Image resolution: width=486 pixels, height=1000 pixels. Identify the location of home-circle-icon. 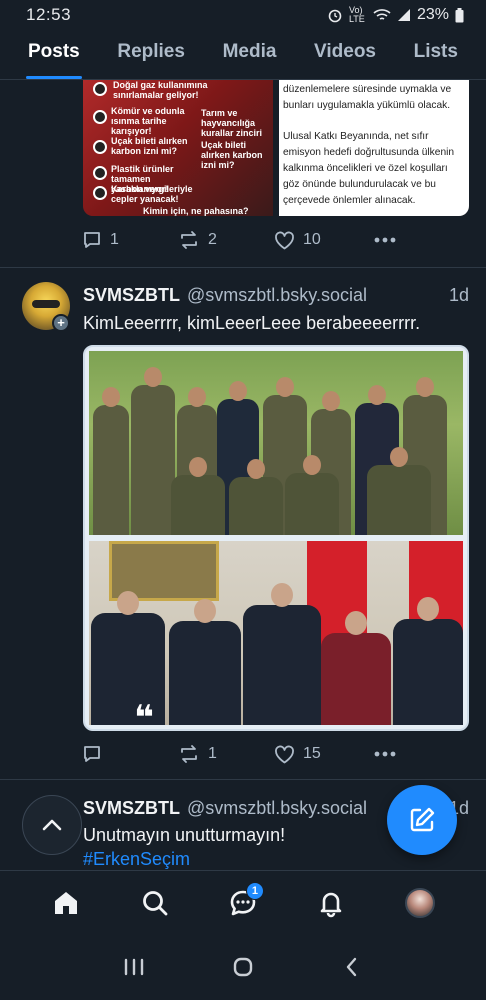
(243, 967).